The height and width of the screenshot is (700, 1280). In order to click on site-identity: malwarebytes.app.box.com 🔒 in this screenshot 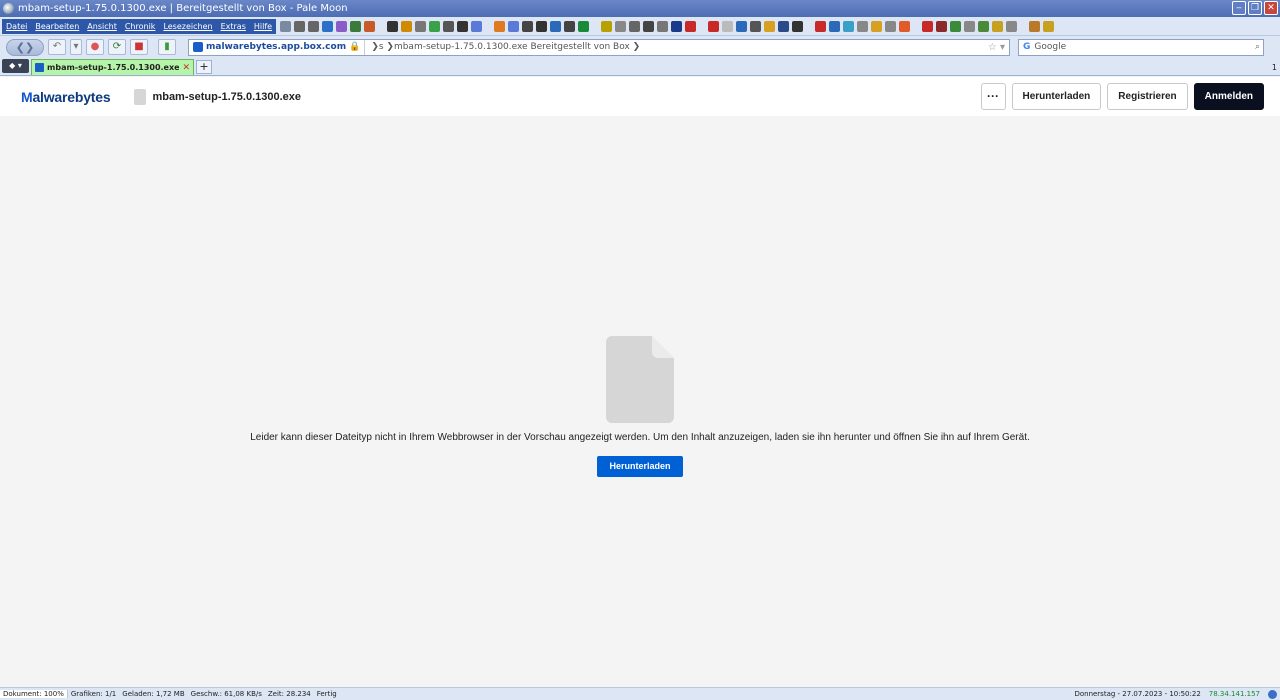, I will do `click(277, 47)`.